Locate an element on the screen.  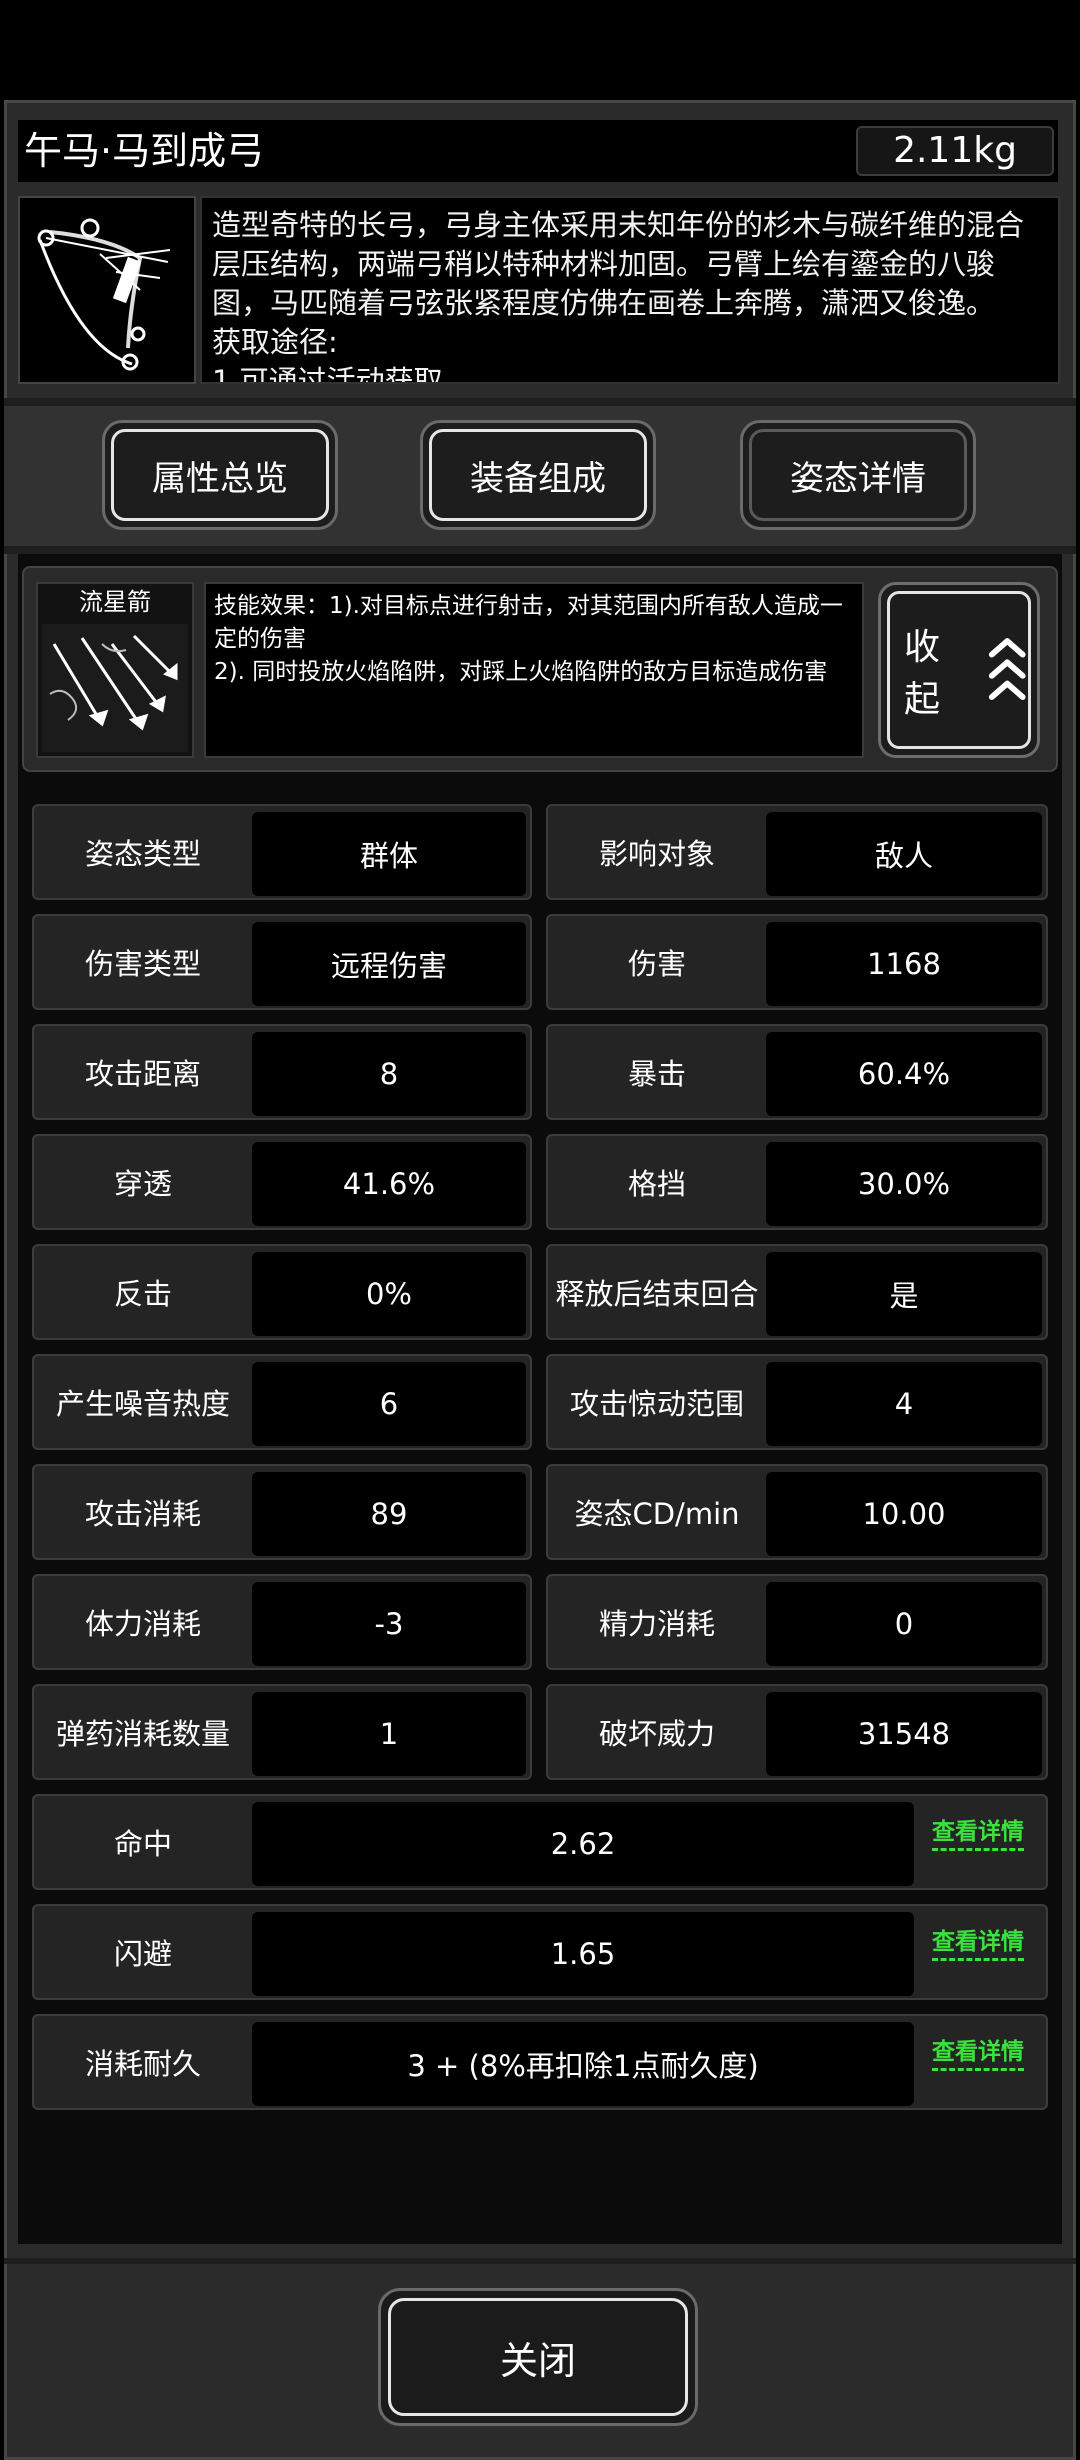
stat-label: 命中 is located at coordinates (142, 1844).